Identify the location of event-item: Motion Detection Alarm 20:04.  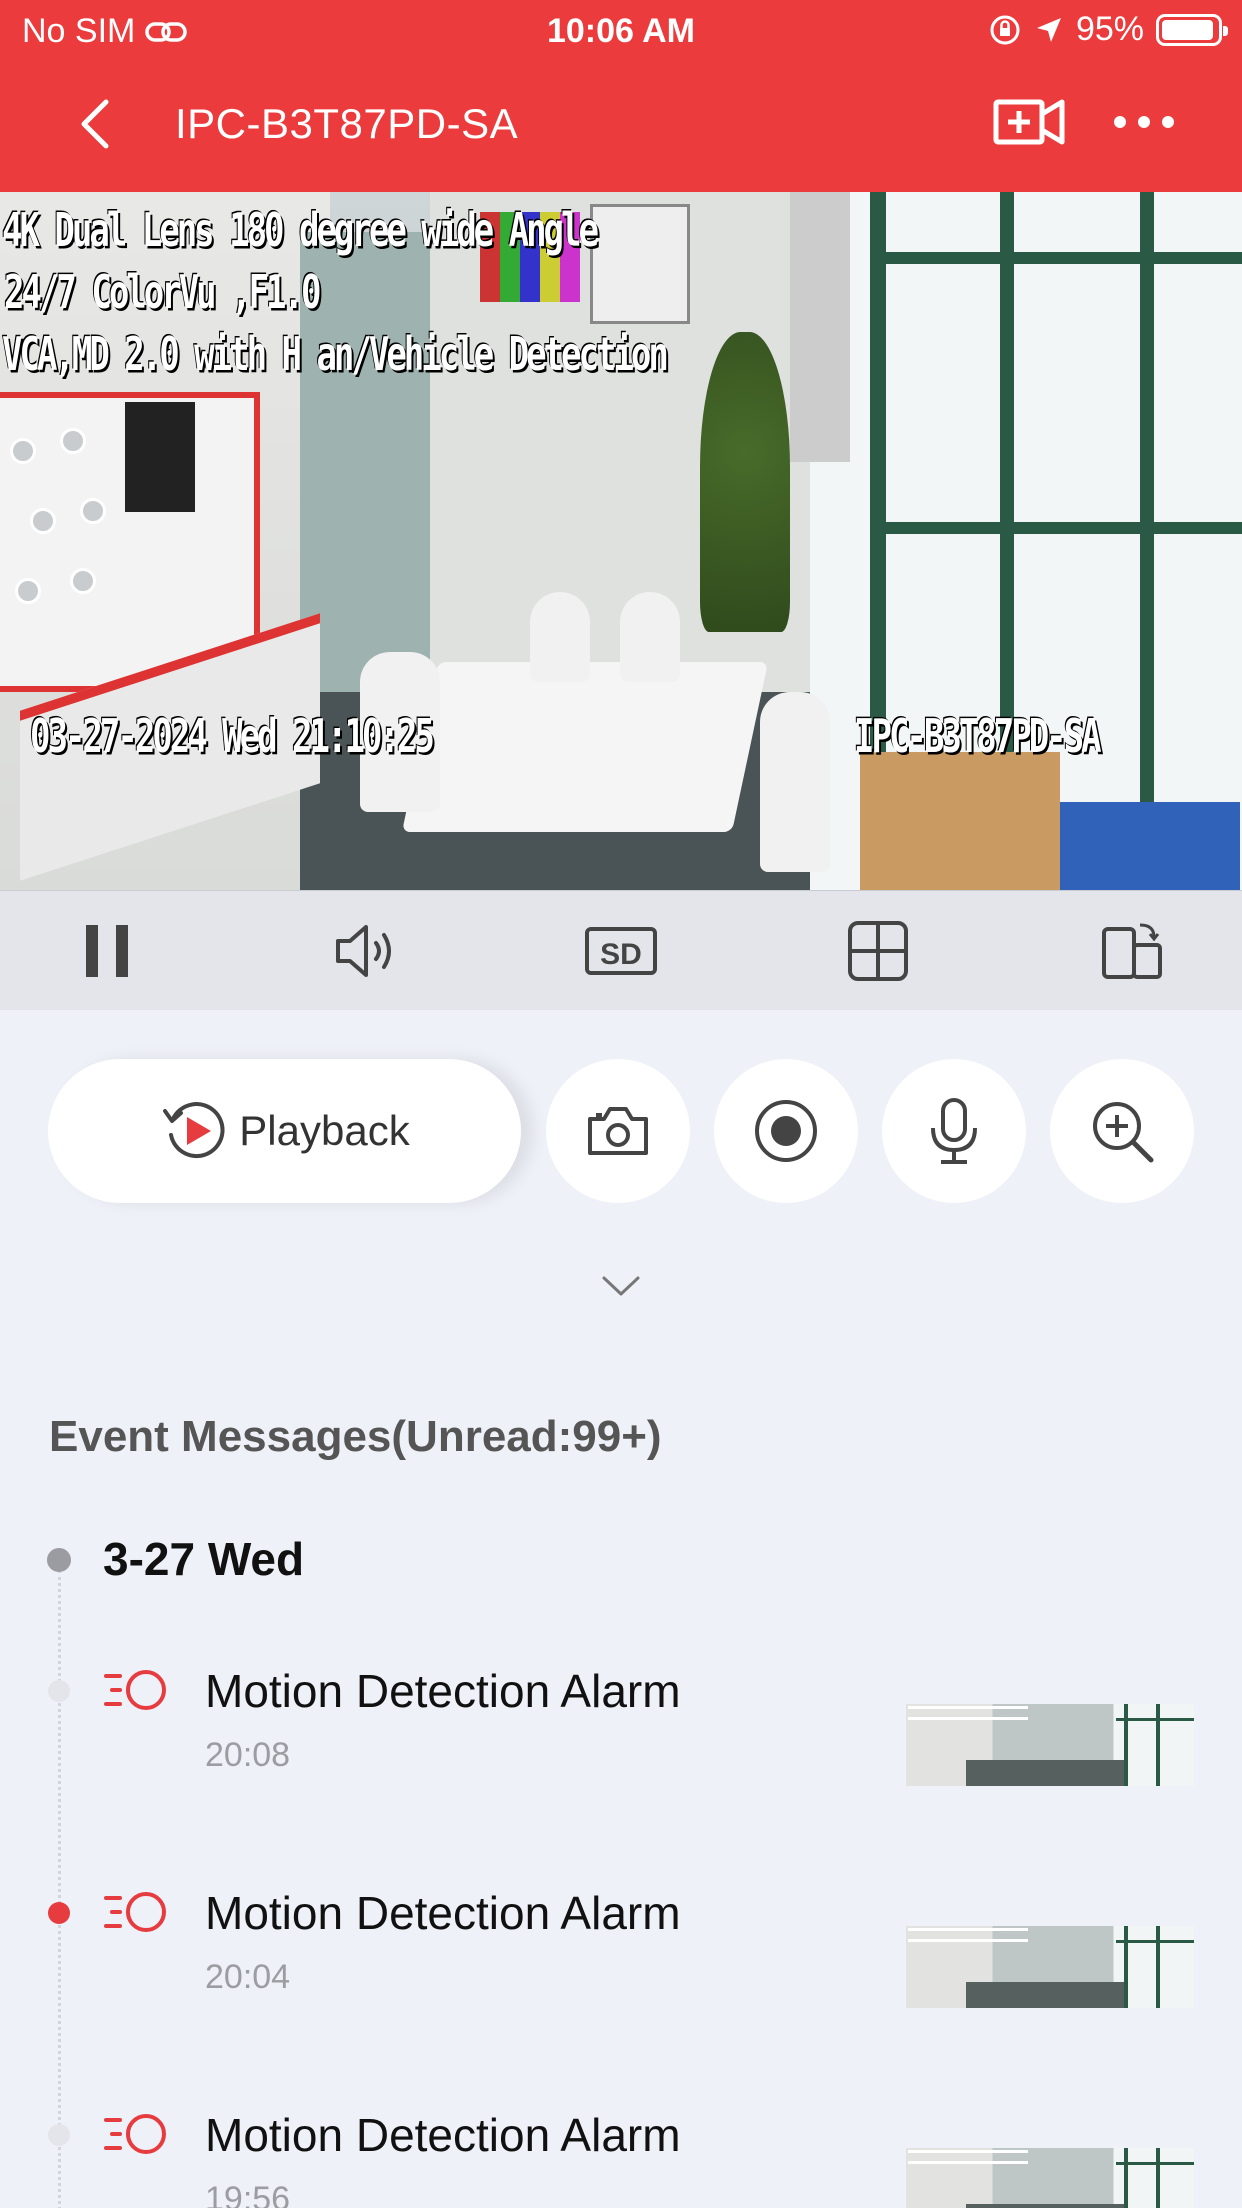
(621, 1986).